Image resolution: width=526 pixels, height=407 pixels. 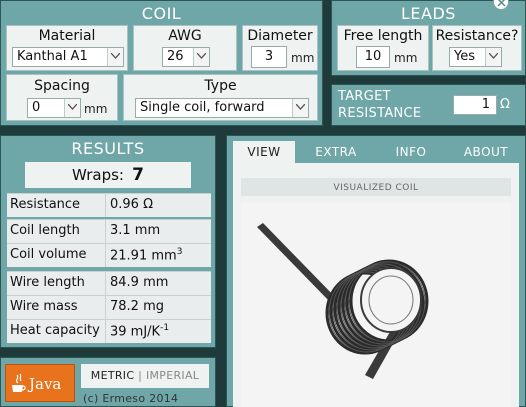 What do you see at coordinates (383, 36) in the screenshot?
I see `free-length-label: Free length` at bounding box center [383, 36].